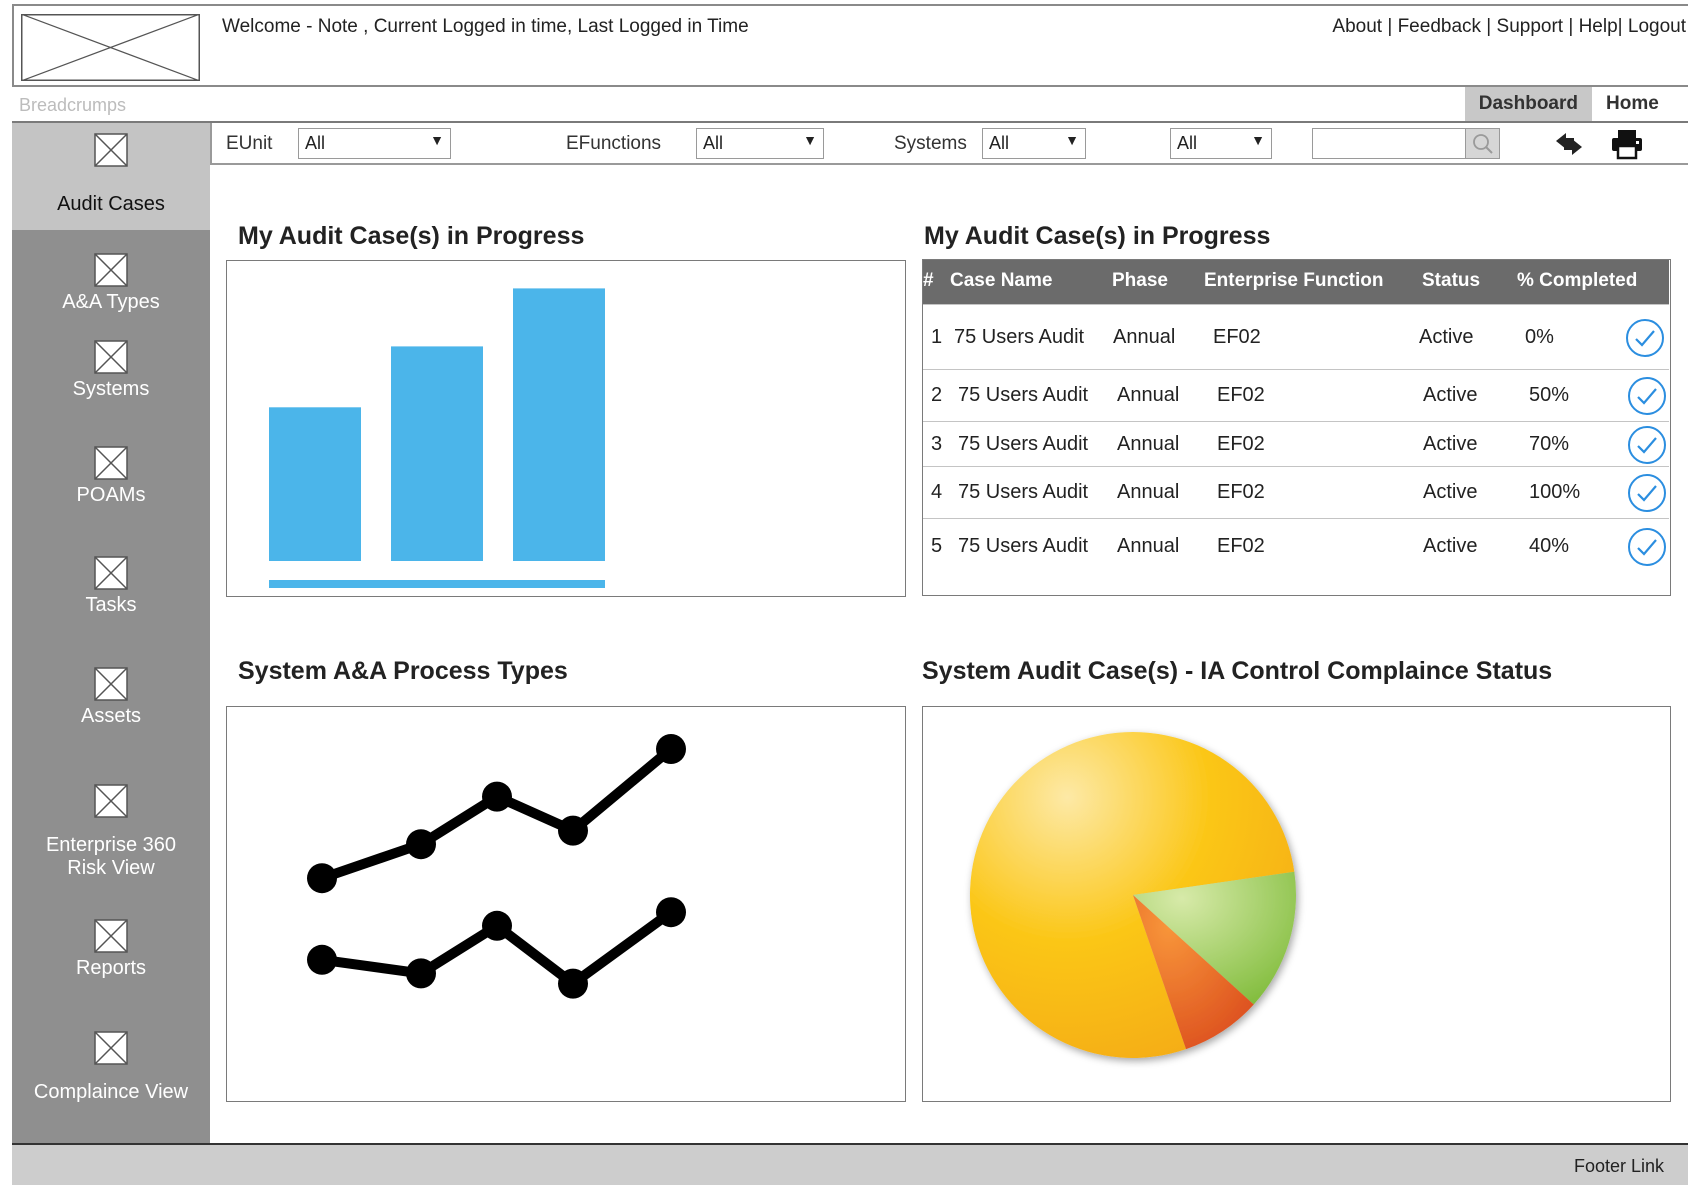 This screenshot has width=1688, height=1185. I want to click on search-icon, so click(1483, 144).